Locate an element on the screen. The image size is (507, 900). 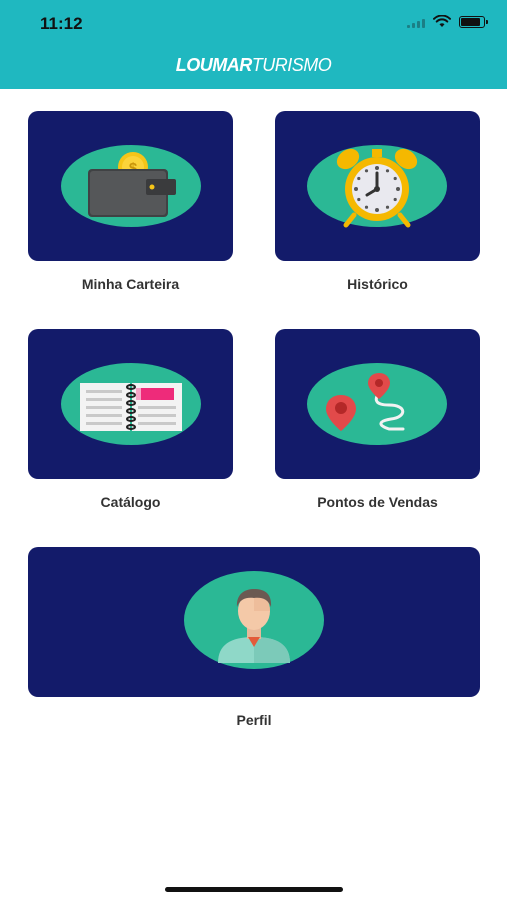
menu-label-historico: Histórico is located at coordinates (377, 284).